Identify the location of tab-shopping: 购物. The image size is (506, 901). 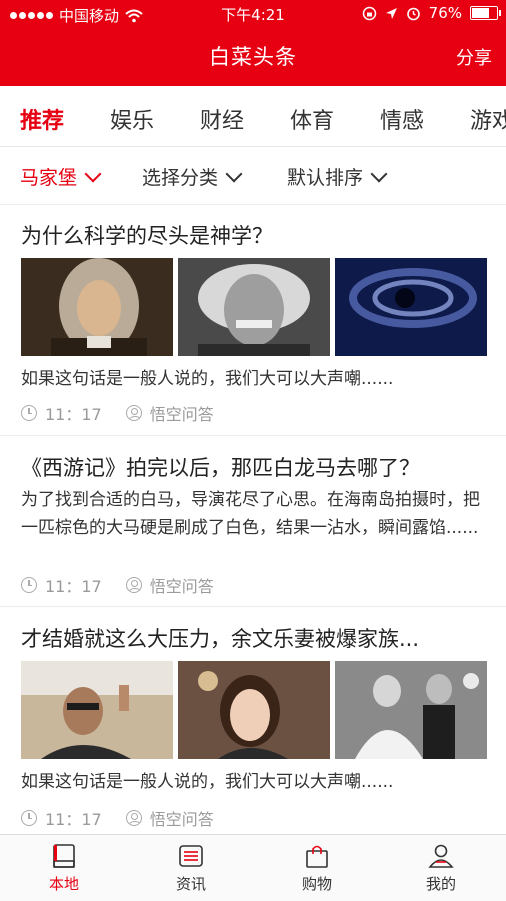
(317, 868).